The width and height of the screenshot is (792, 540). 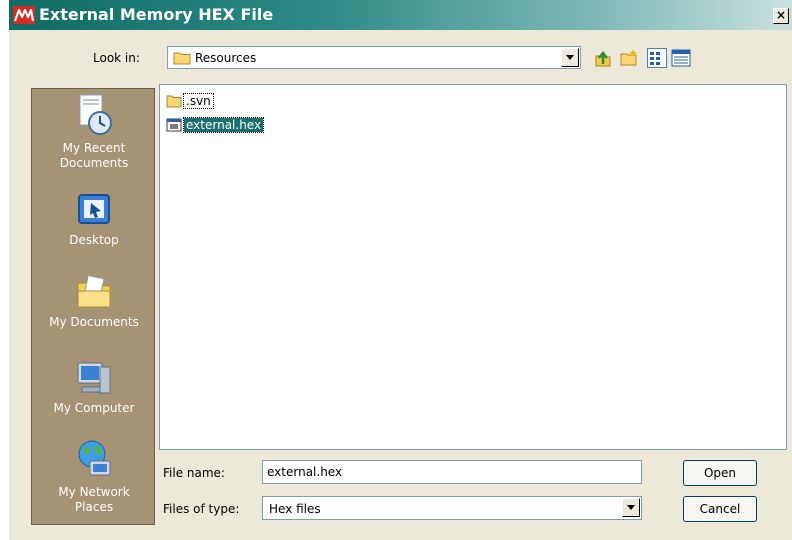 I want to click on recent-documents-icon, so click(x=95, y=114).